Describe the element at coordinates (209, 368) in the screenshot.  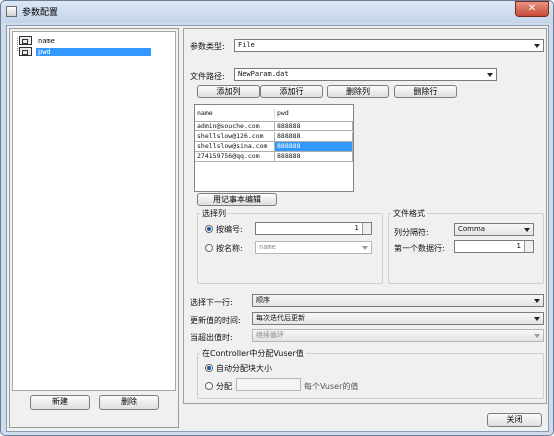
I see `auto-allocate-radio` at that location.